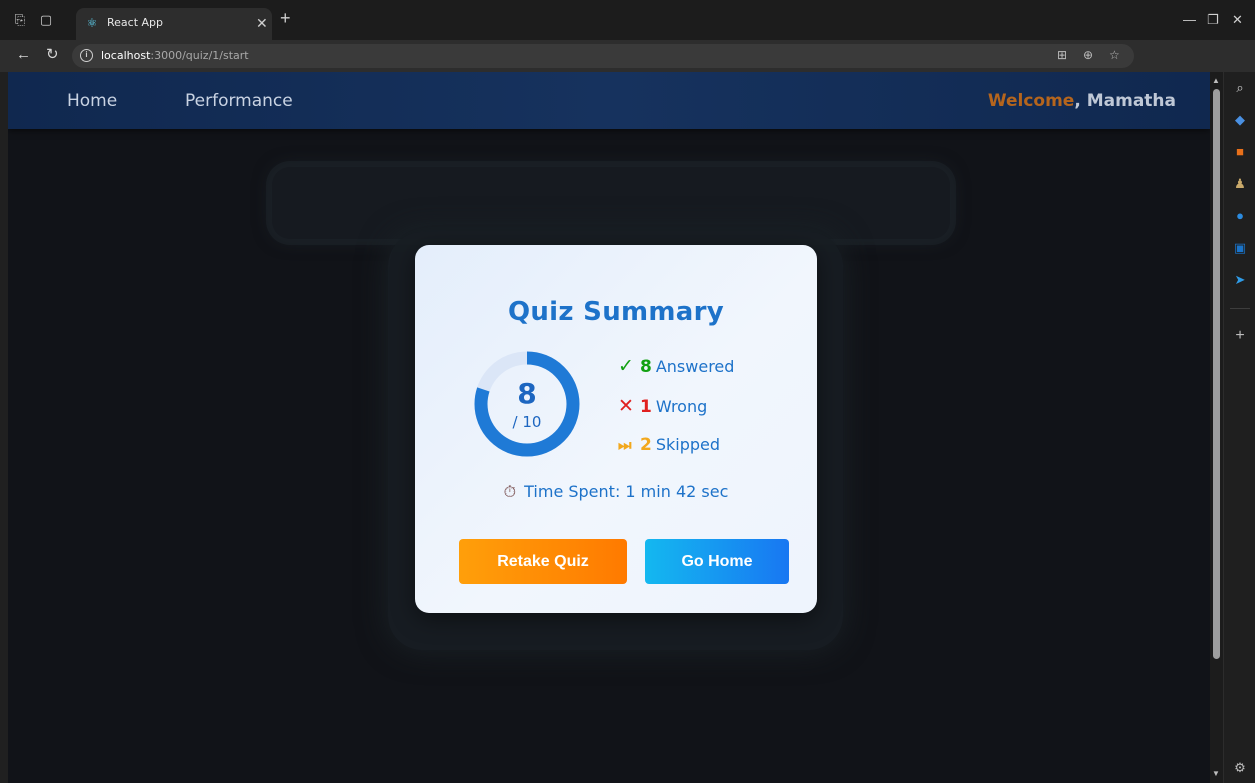 The height and width of the screenshot is (783, 1255). I want to click on wrong-stat: ✕ 1 Wrong, so click(662, 407).